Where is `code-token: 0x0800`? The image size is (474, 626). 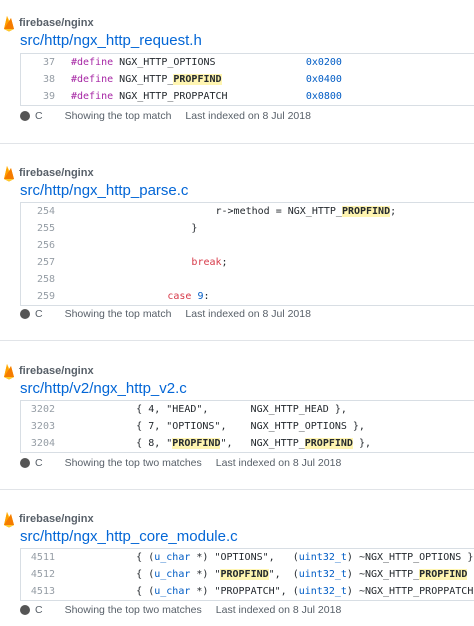
code-token: 0x0800 is located at coordinates (323, 96).